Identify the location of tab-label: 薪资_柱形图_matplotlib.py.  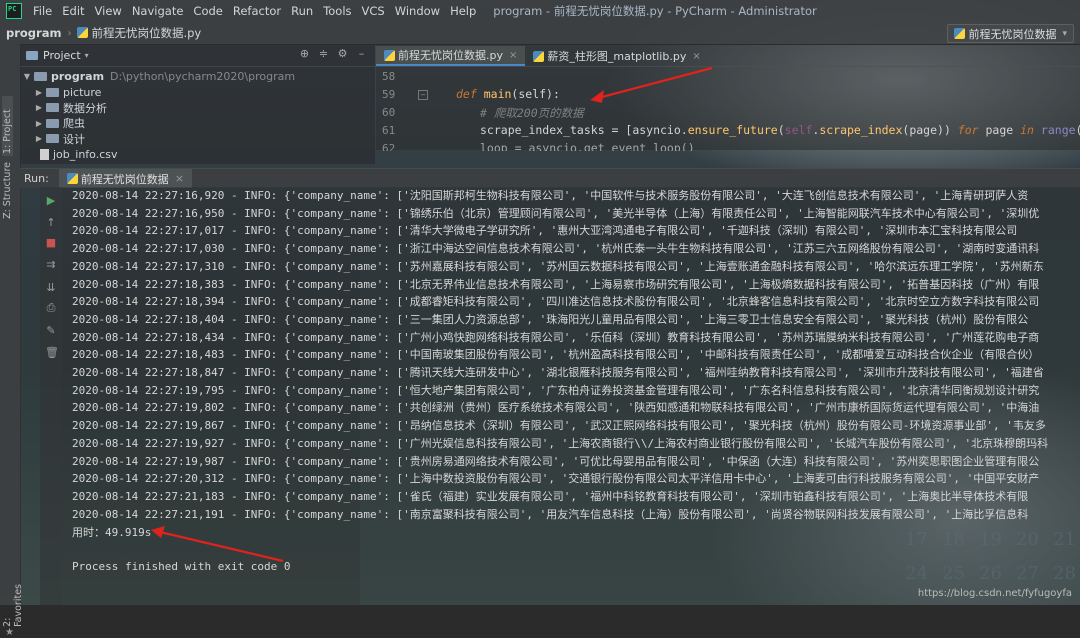
(617, 56).